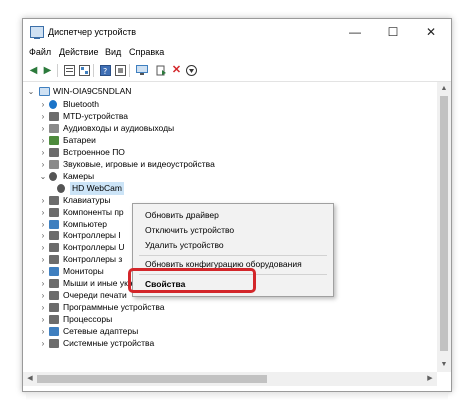  I want to click on menu-view: Вид, so click(113, 52).